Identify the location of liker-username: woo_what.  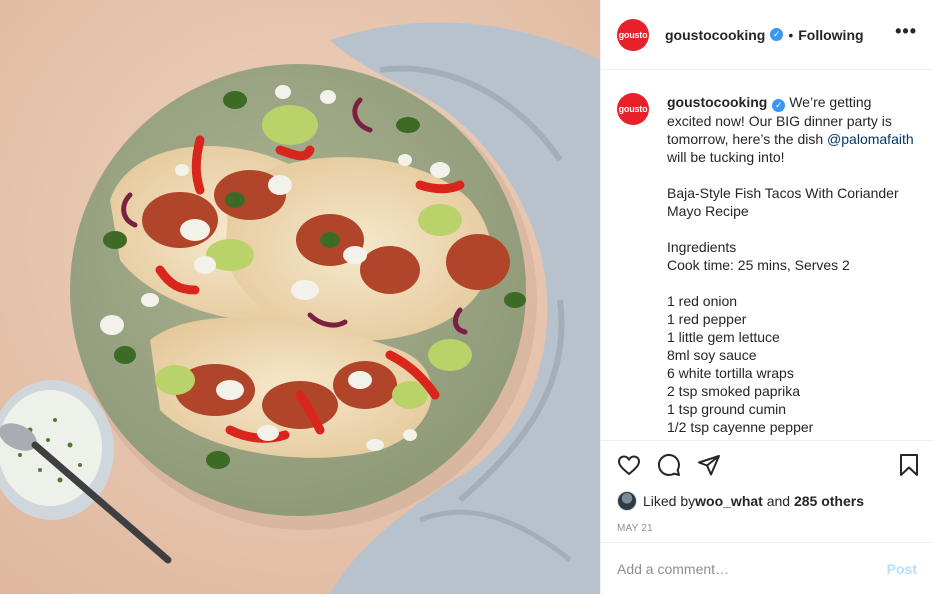
(729, 501).